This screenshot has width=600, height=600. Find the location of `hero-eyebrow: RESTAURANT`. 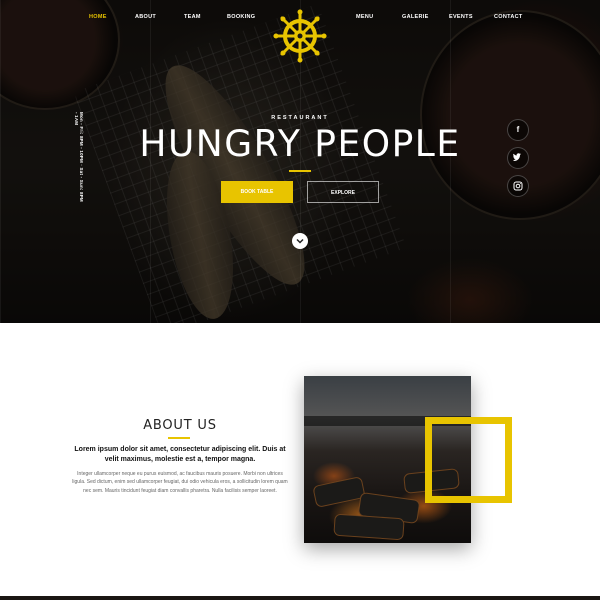

hero-eyebrow: RESTAURANT is located at coordinates (300, 118).